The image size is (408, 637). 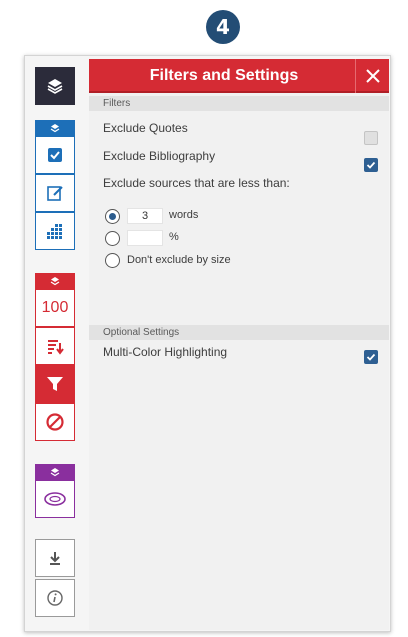 I want to click on similarity-score: 100, so click(x=55, y=307).